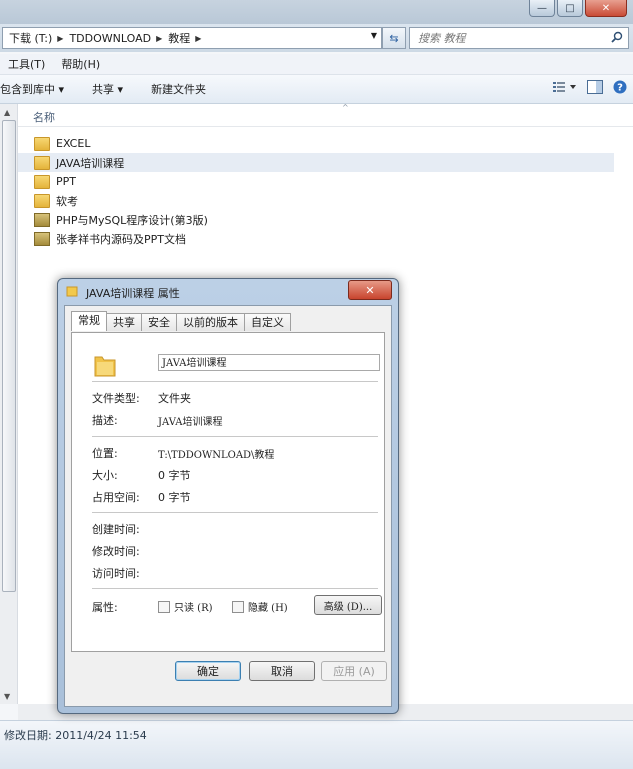 The width and height of the screenshot is (633, 769). What do you see at coordinates (606, 8) in the screenshot?
I see `close-window-button: ✕` at bounding box center [606, 8].